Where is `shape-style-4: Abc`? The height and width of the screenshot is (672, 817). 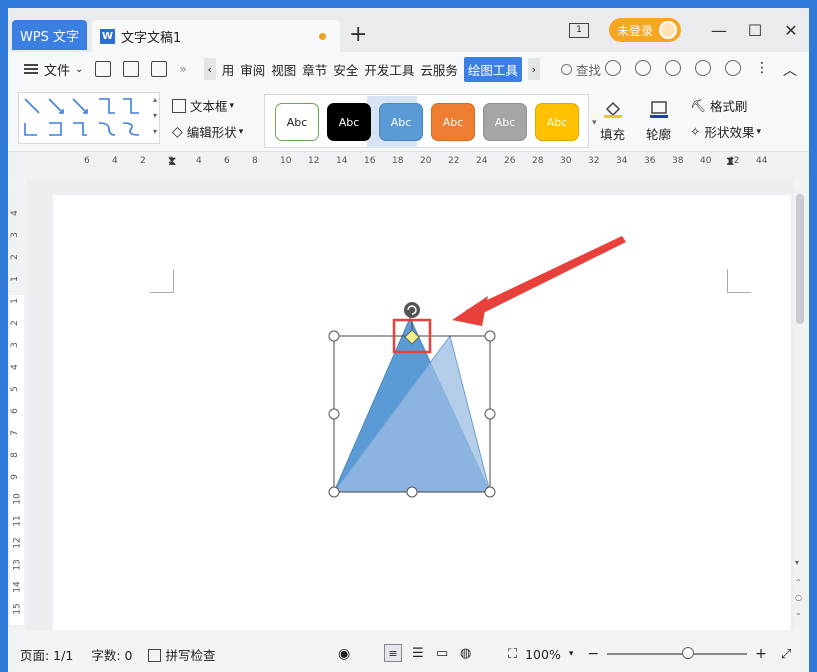 shape-style-4: Abc is located at coordinates (453, 122).